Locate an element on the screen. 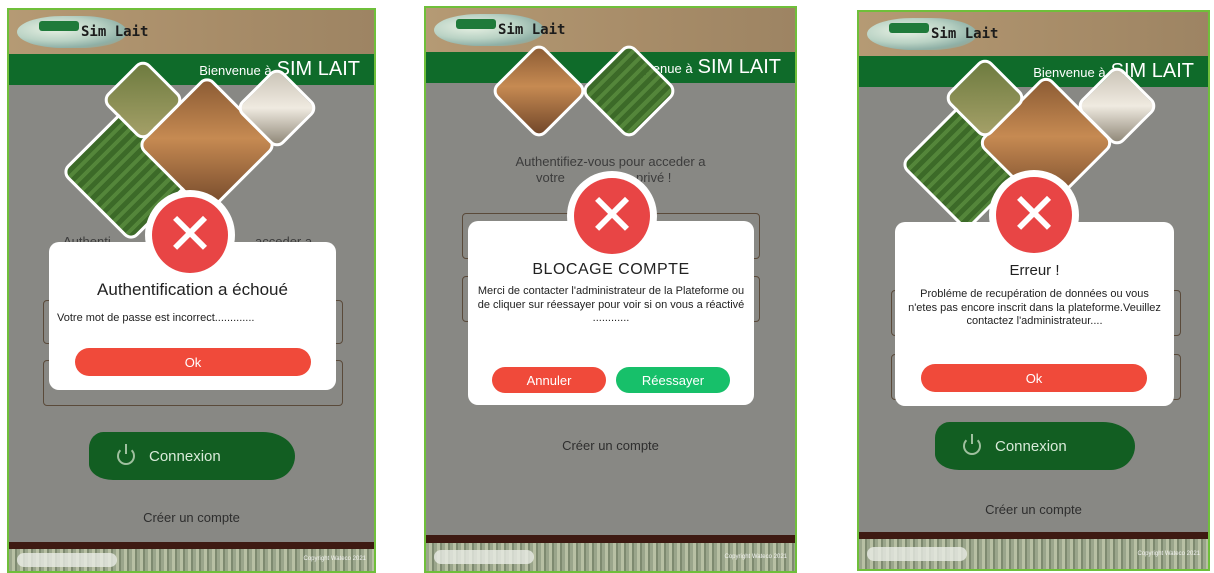 The image size is (1214, 573). dialog-title: BLOCAGE COMPTE is located at coordinates (611, 269).